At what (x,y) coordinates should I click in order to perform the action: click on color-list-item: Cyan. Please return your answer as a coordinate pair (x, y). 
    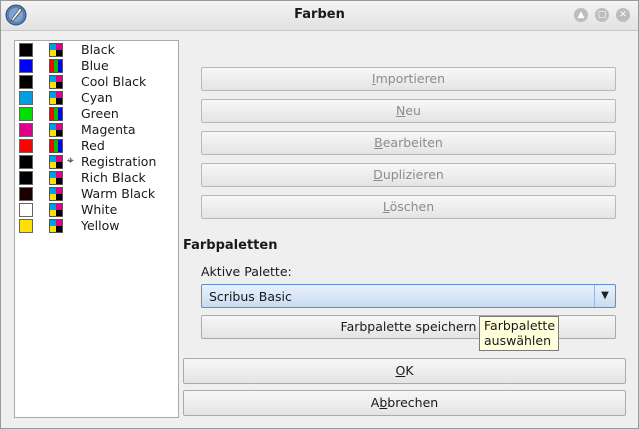
    Looking at the image, I should click on (96, 98).